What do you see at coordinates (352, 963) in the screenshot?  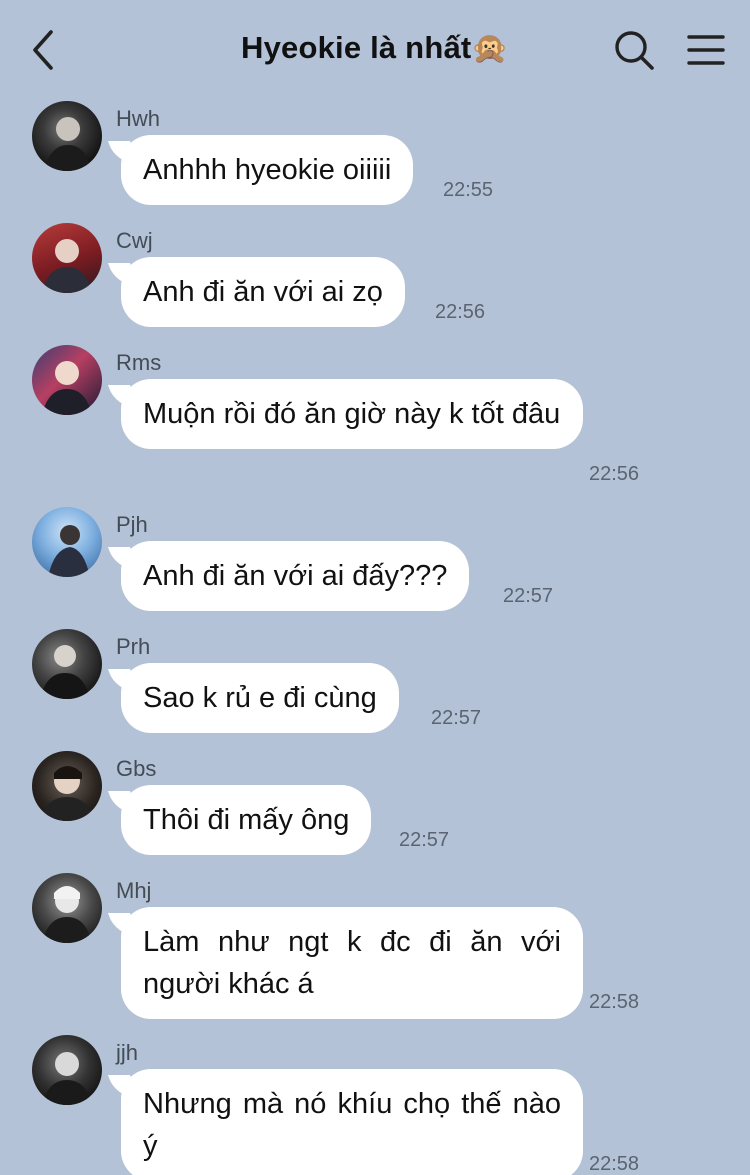 I see `message-bubble: Làm như ngt k đc đi ăn với người khác á` at bounding box center [352, 963].